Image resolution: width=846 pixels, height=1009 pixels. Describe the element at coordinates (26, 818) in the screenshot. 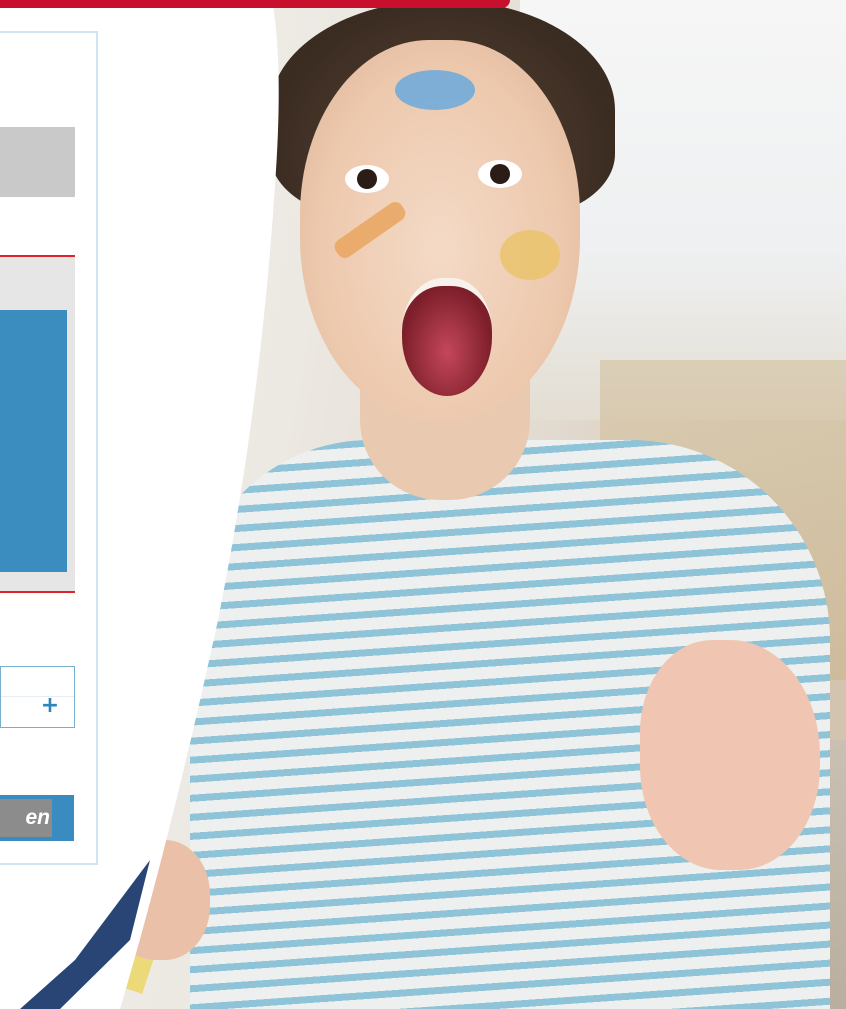

I see `submit-button-label: en` at that location.